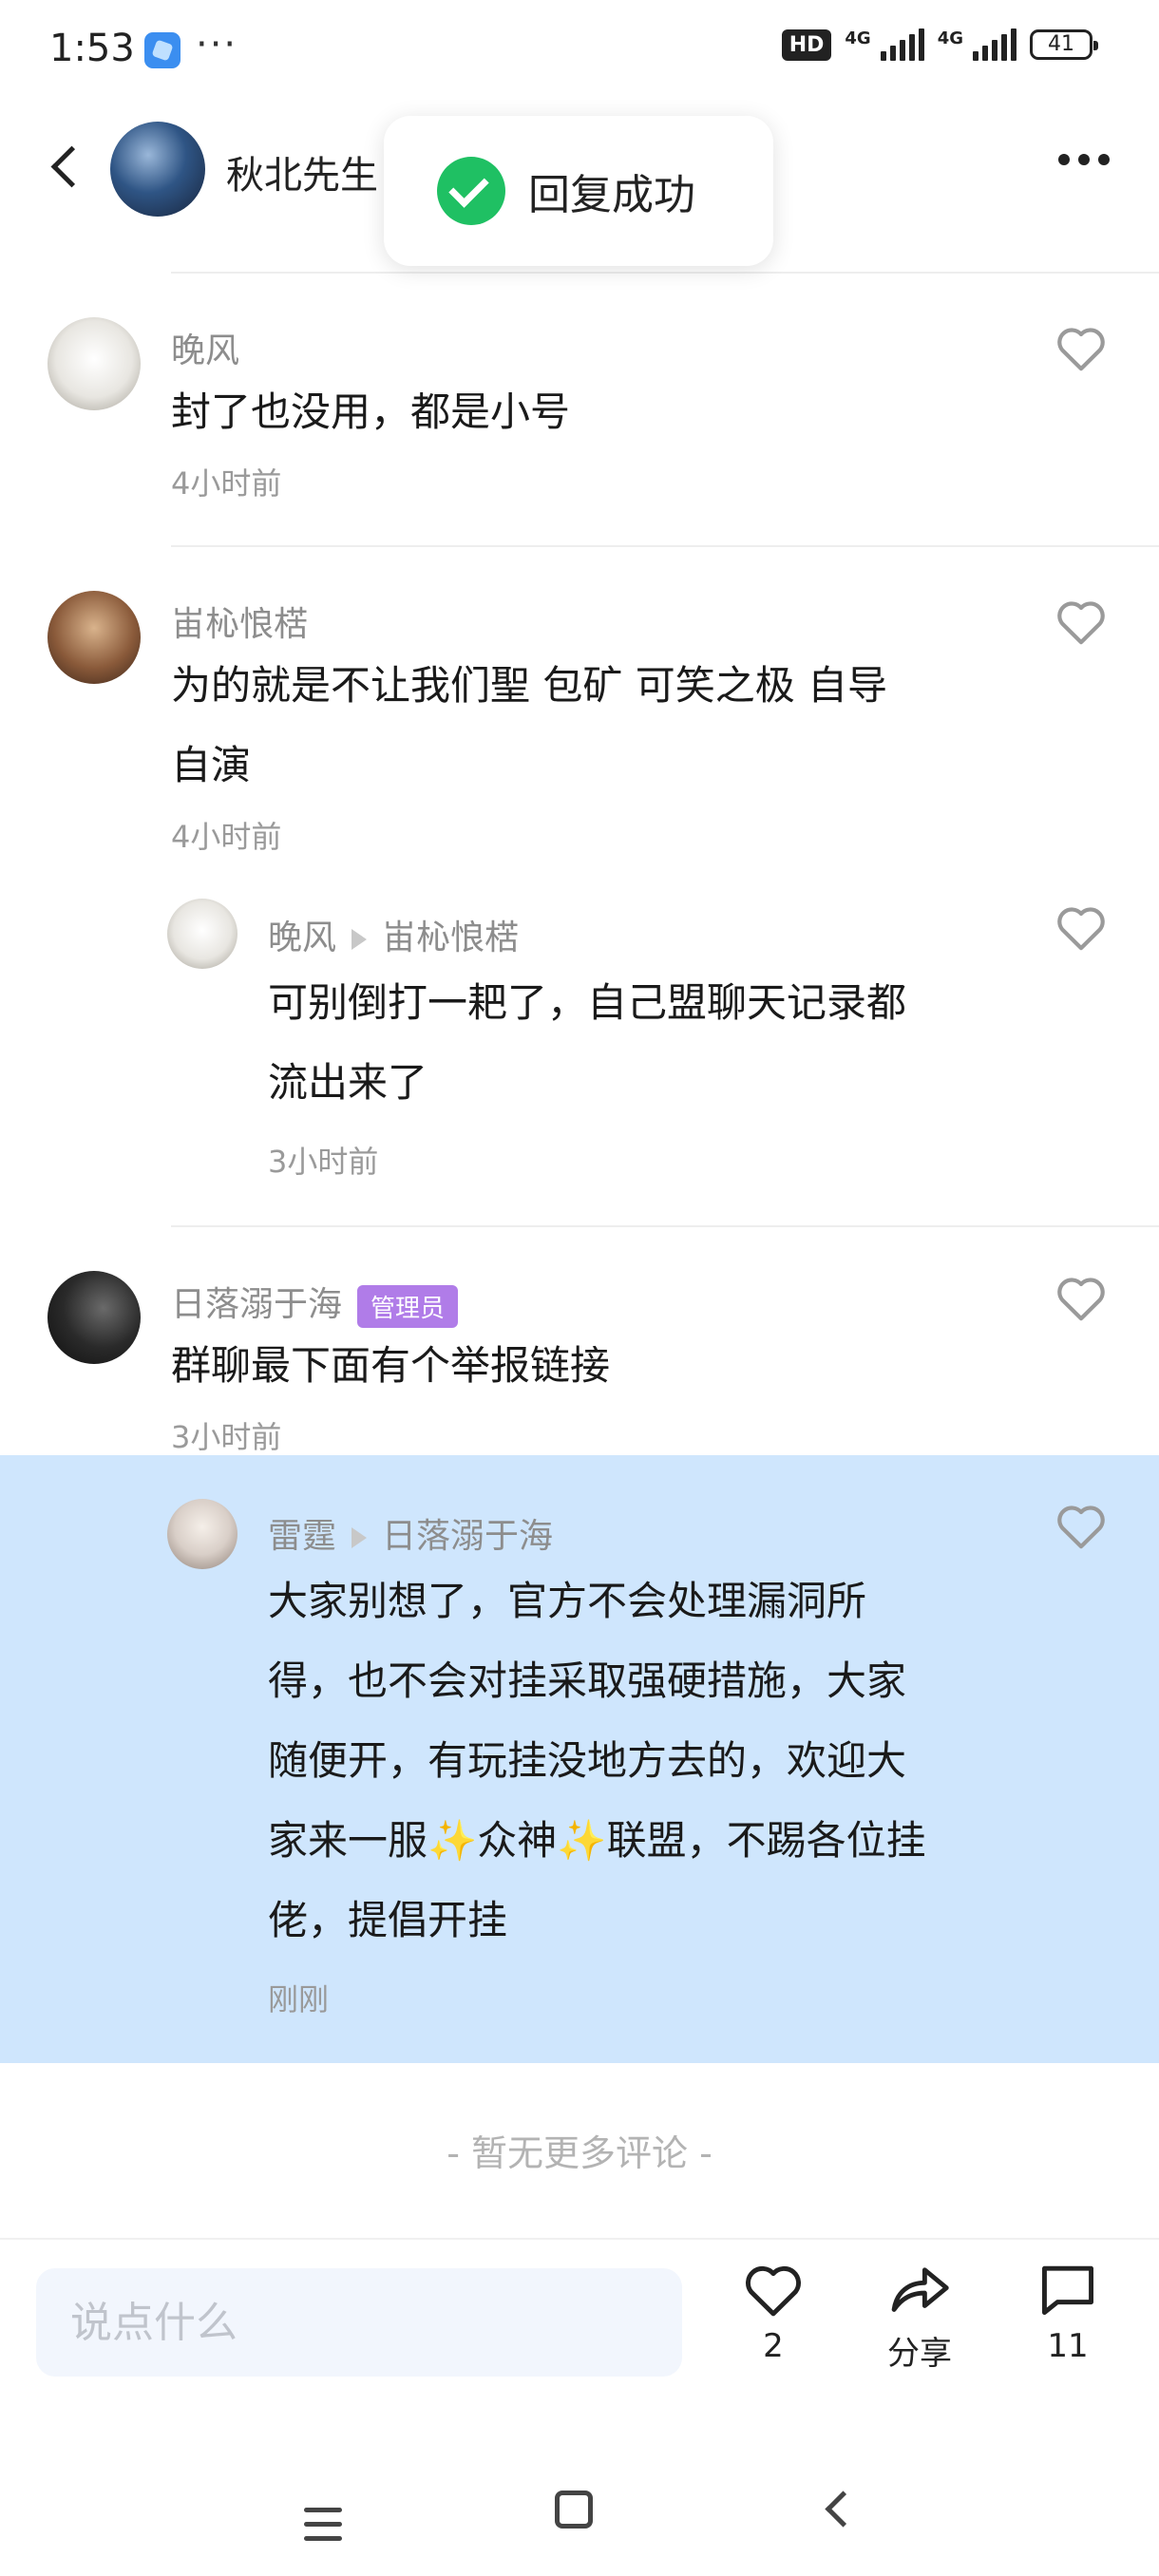 Image resolution: width=1159 pixels, height=2576 pixels. What do you see at coordinates (579, 2239) in the screenshot?
I see `bottom-bar-border` at bounding box center [579, 2239].